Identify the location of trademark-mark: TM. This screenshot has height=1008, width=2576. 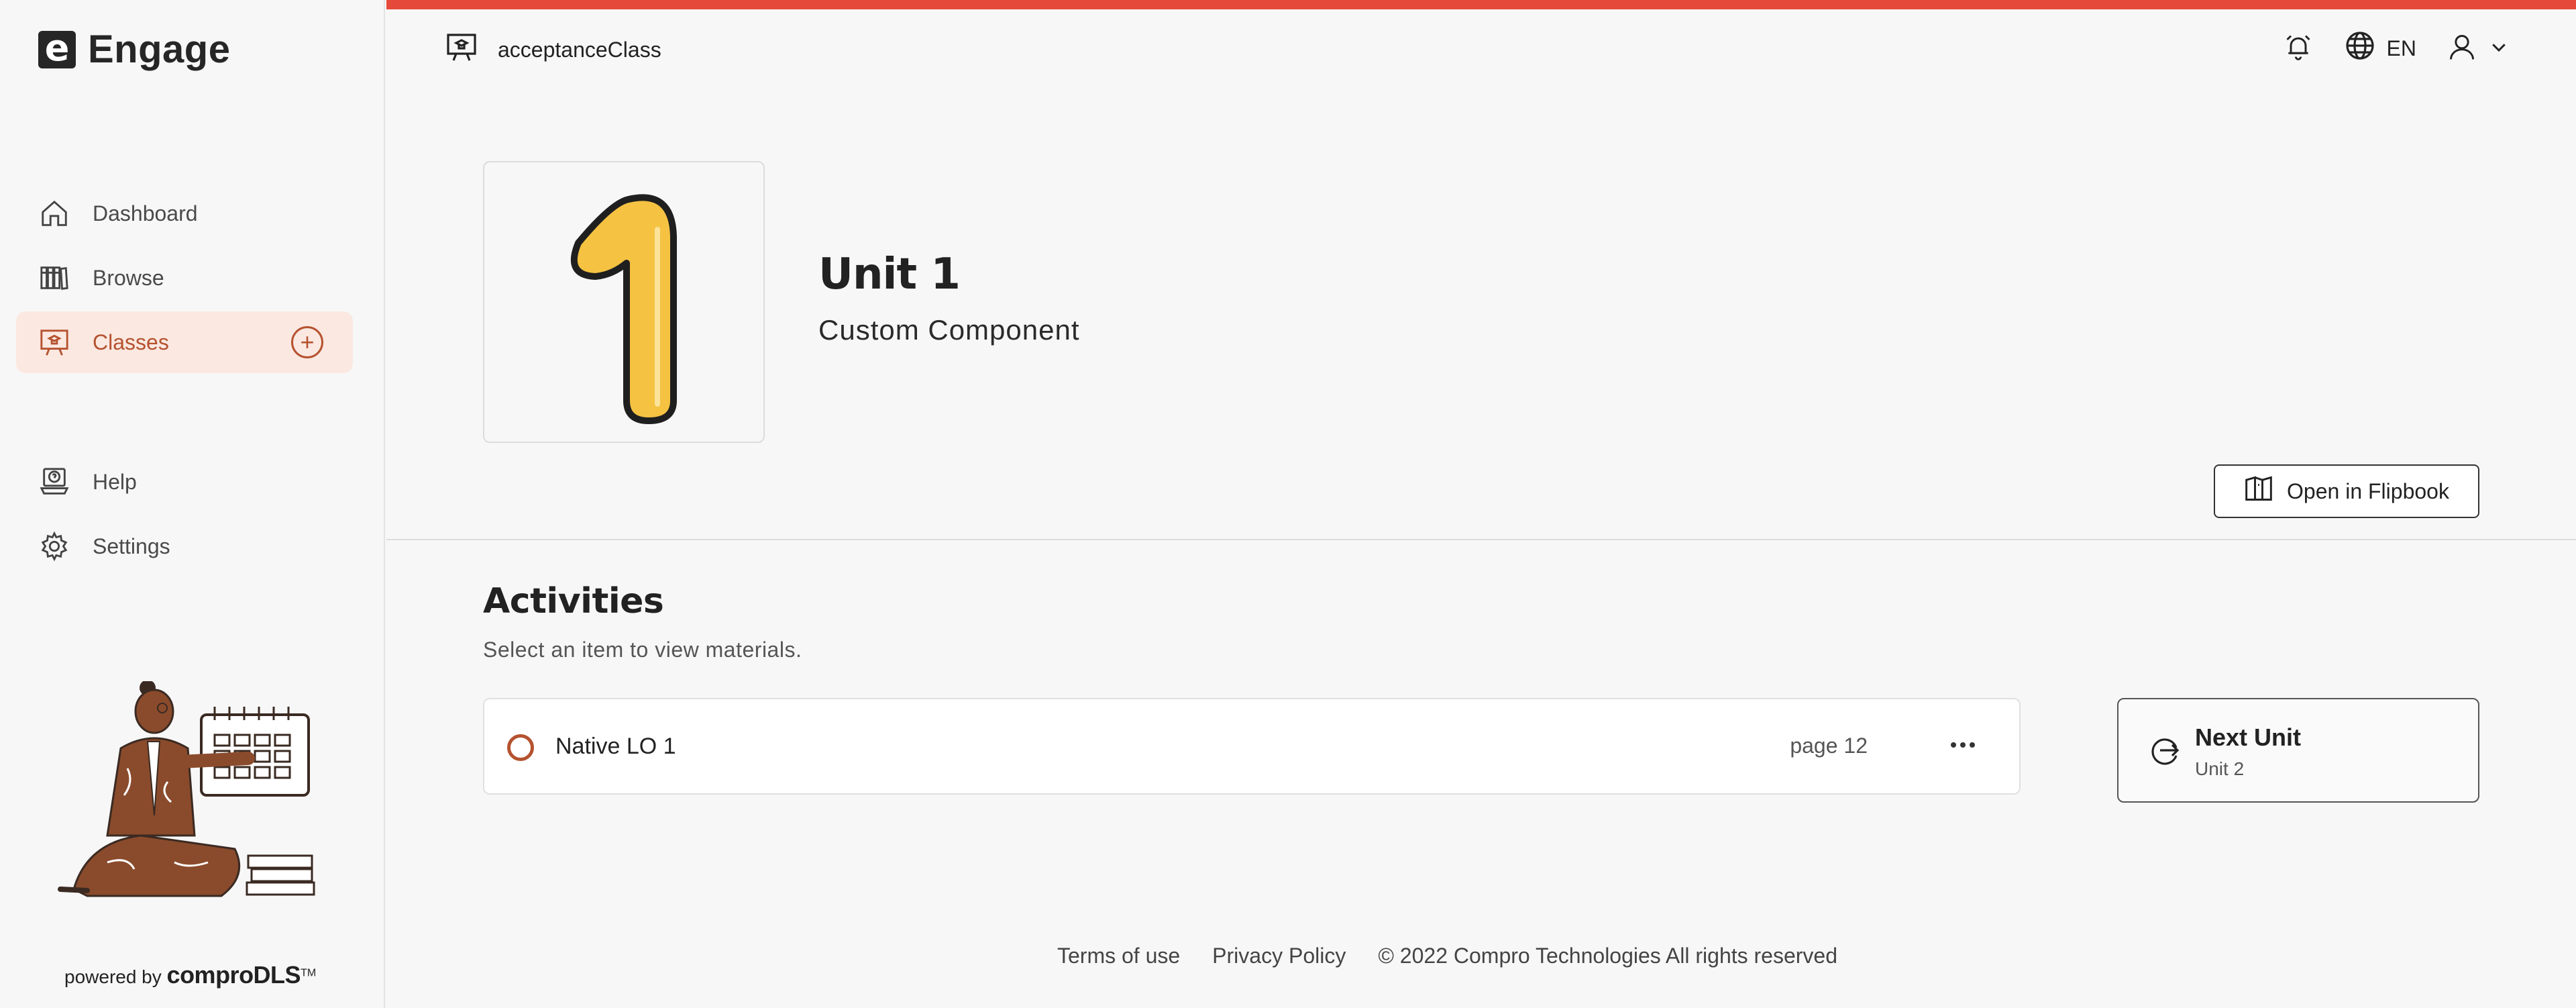
(309, 973).